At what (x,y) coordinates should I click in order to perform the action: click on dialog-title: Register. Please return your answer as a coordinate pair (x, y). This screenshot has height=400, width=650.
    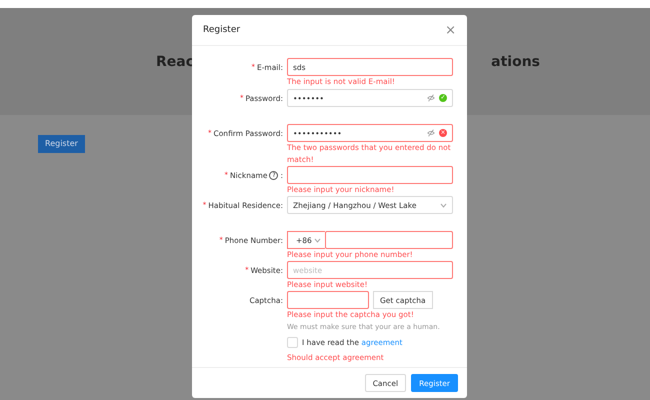
    Looking at the image, I should click on (221, 30).